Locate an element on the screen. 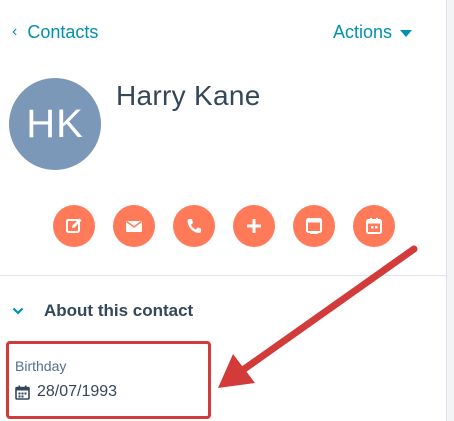 This screenshot has height=421, width=454. note-button is located at coordinates (74, 226).